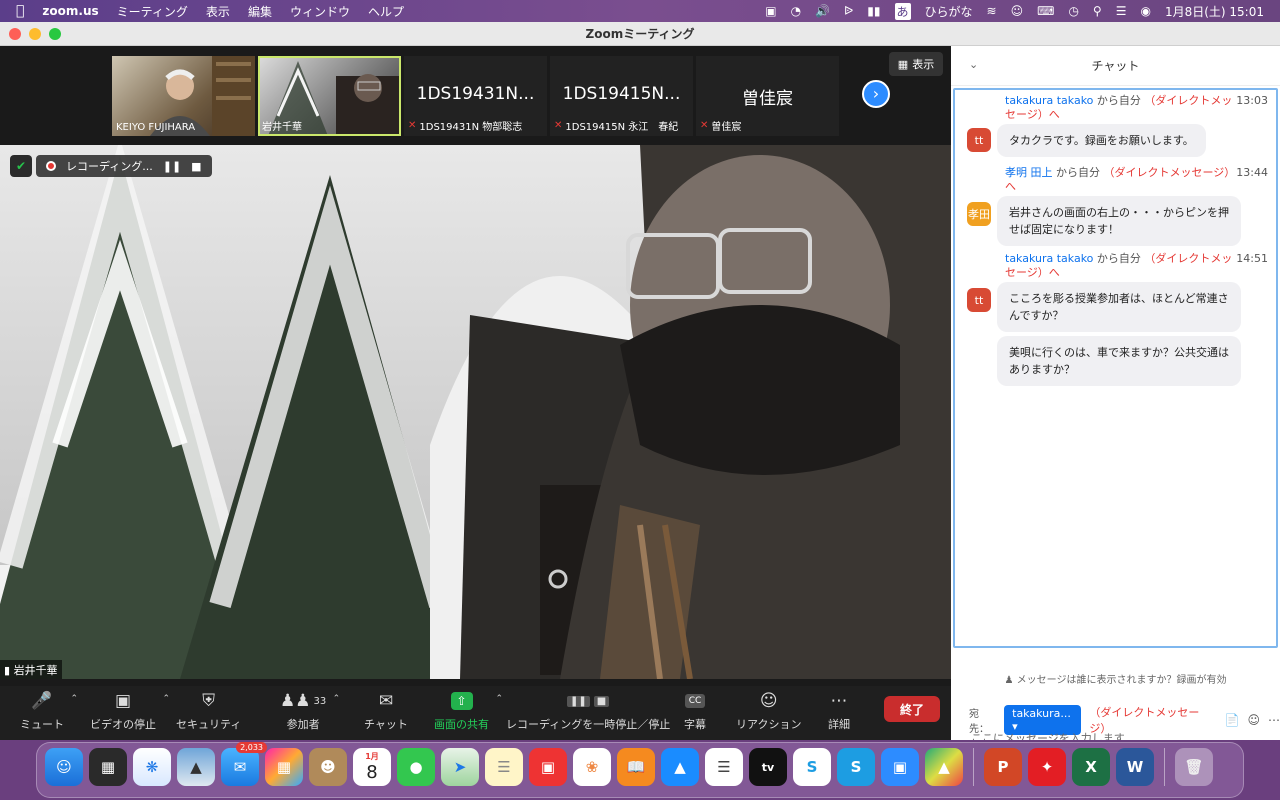 The width and height of the screenshot is (1280, 800). What do you see at coordinates (460, 767) in the screenshot?
I see `maps-icon: ➤` at bounding box center [460, 767].